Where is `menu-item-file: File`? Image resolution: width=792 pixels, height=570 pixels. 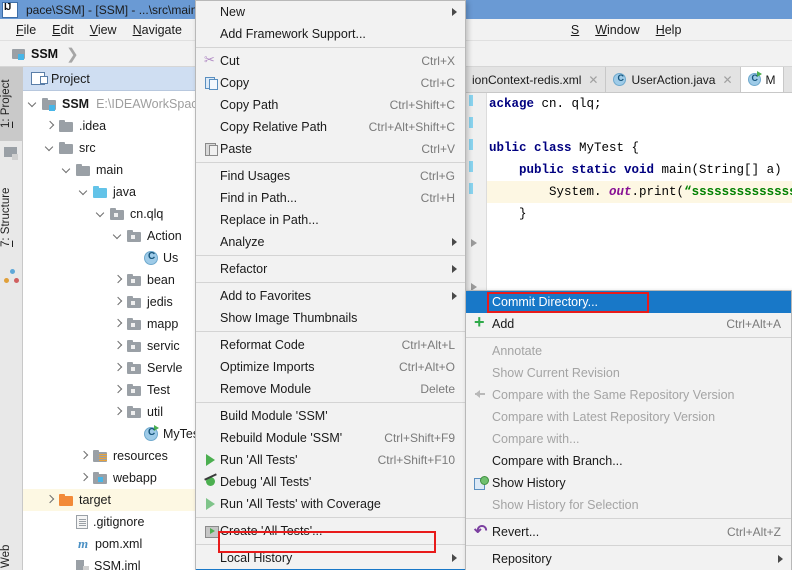
menu-item-file: File is located at coordinates (26, 30).